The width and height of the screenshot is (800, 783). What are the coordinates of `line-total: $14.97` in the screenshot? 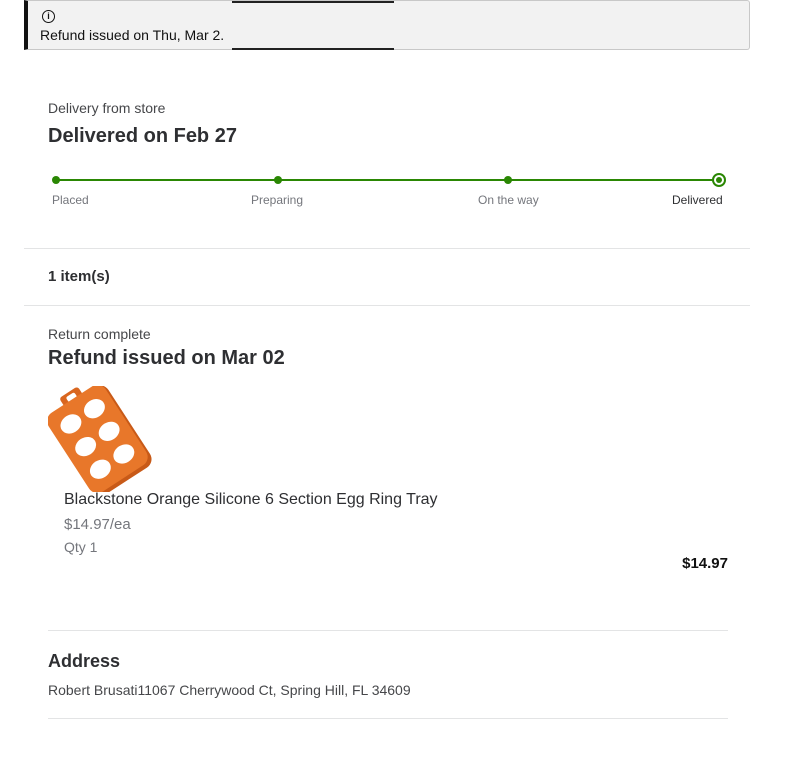 It's located at (705, 563).